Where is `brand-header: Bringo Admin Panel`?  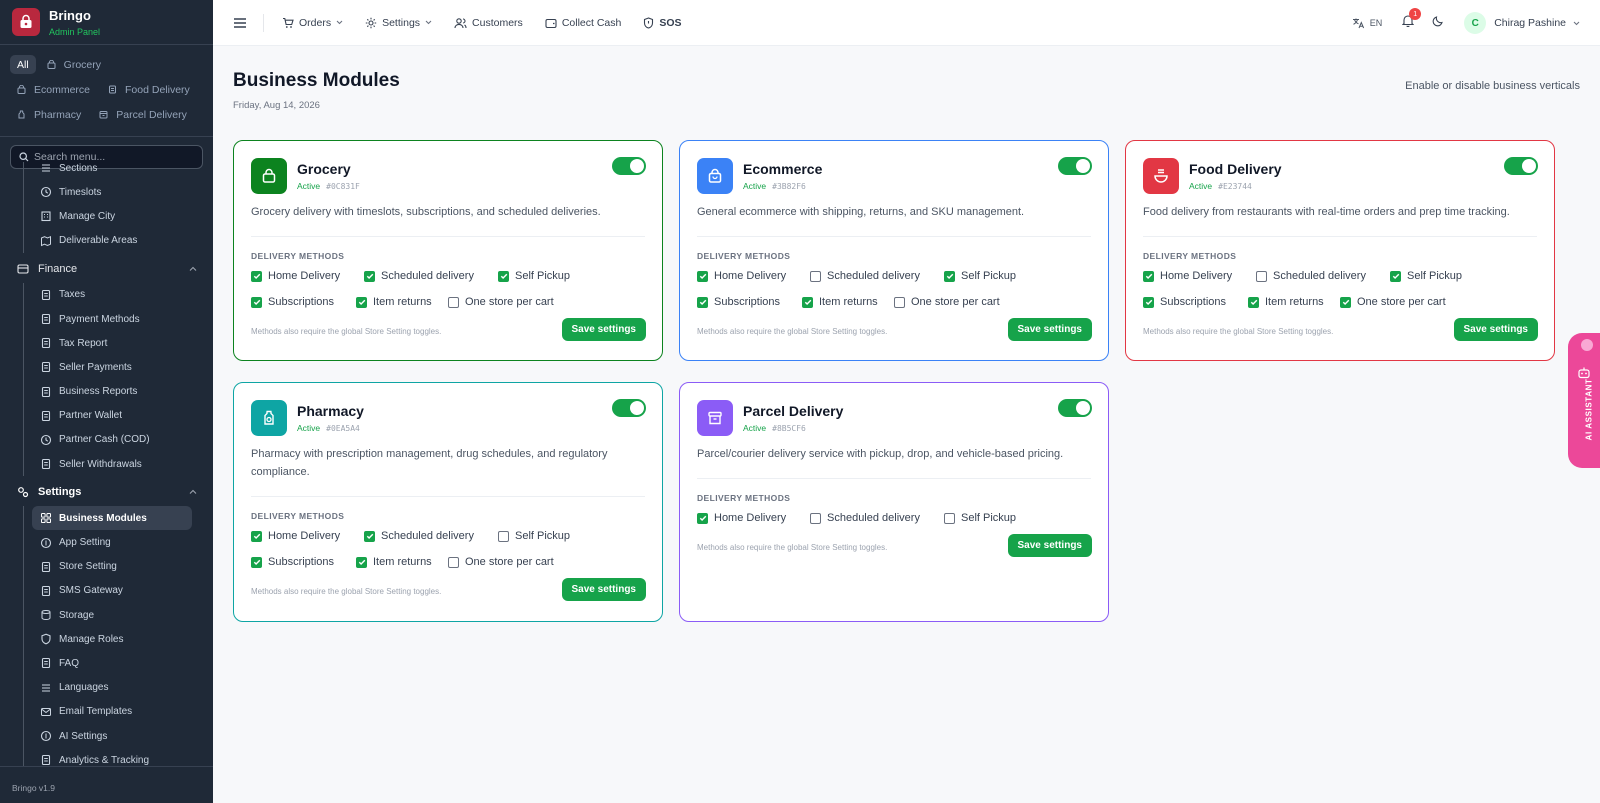
brand-header: Bringo Admin Panel is located at coordinates (106, 22).